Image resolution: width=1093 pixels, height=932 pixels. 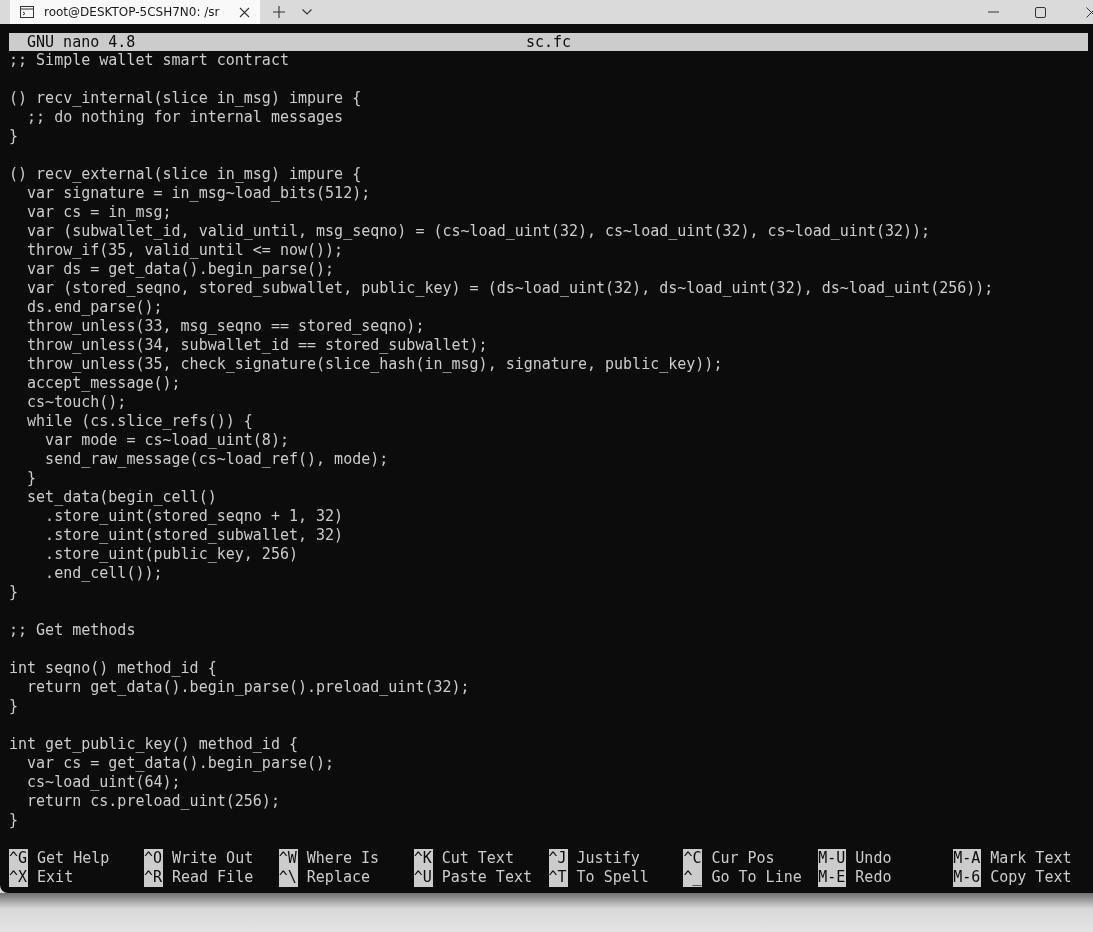 What do you see at coordinates (743, 858) in the screenshot?
I see `shortcut-label: Cur Pos` at bounding box center [743, 858].